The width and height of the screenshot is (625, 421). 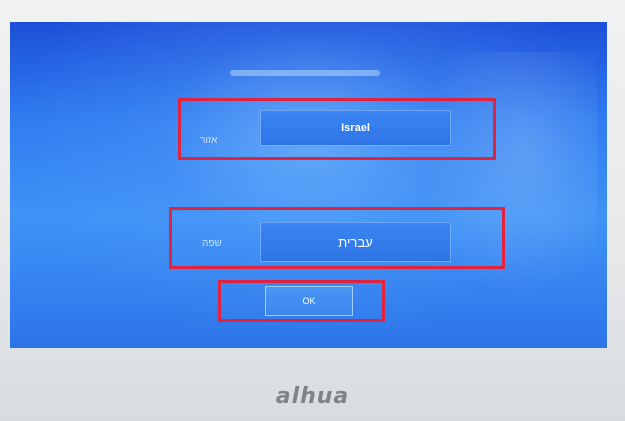 I want to click on dialog-title-bar, so click(x=305, y=73).